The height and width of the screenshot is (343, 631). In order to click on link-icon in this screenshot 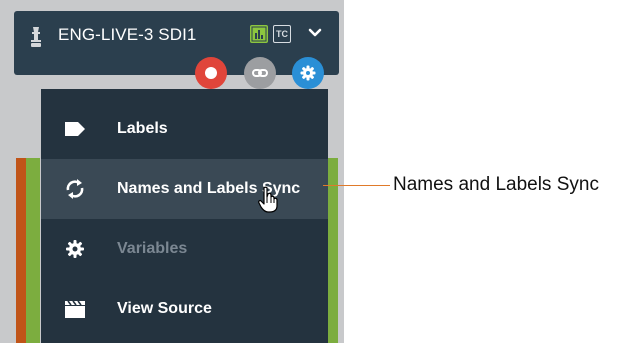, I will do `click(260, 73)`.